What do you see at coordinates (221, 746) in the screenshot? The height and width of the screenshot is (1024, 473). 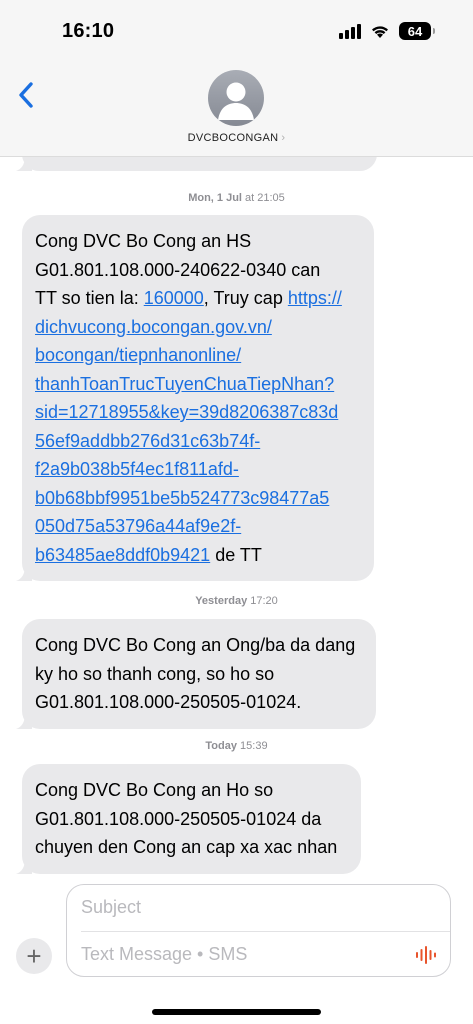 I see `timestamp-day: Today` at bounding box center [221, 746].